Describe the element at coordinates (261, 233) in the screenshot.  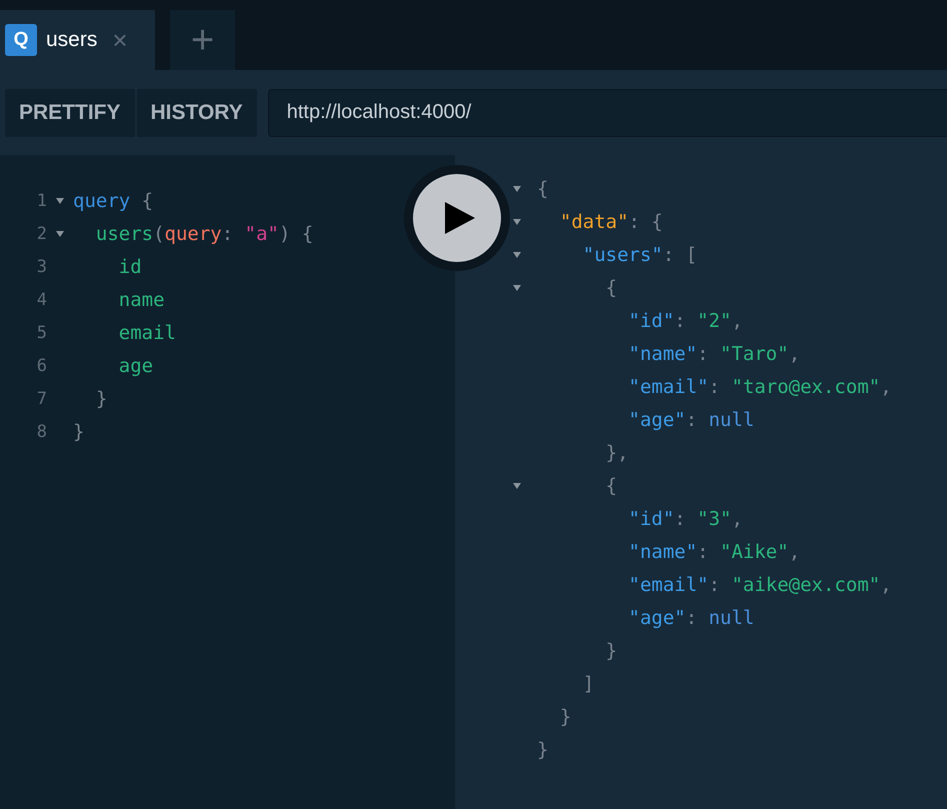
I see `code-token: "a"` at that location.